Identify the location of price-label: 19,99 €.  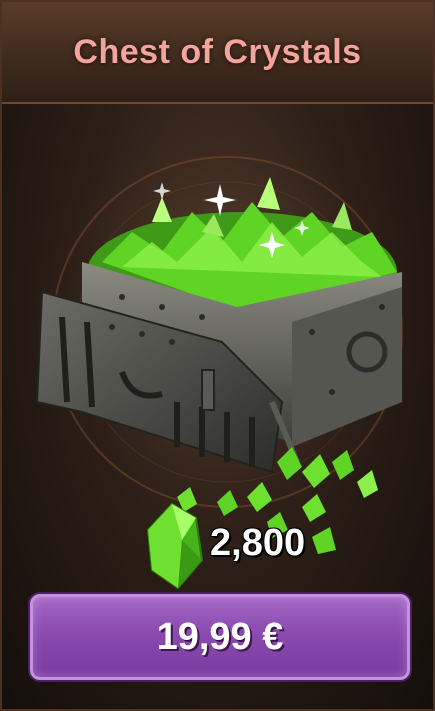
(220, 636).